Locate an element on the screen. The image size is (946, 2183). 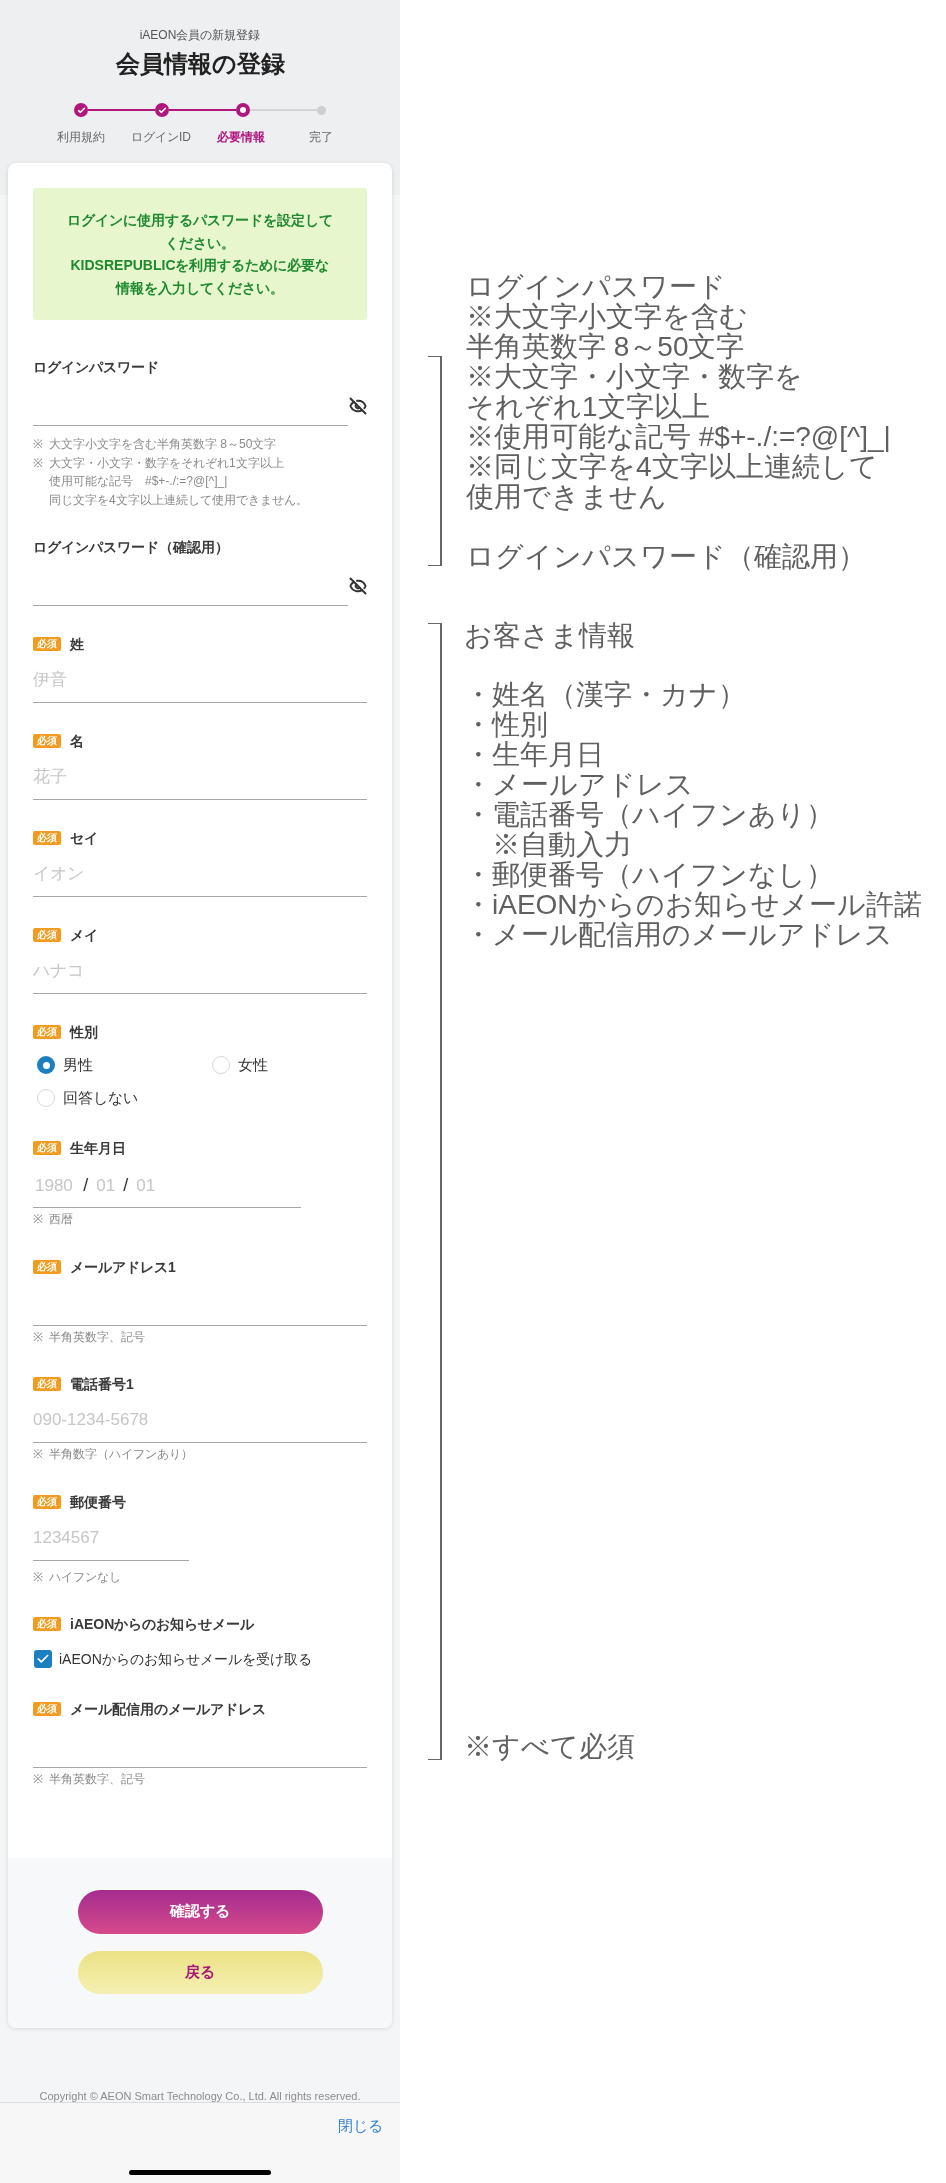
field-label: メール配信用のメールアドレス is located at coordinates (168, 1709).